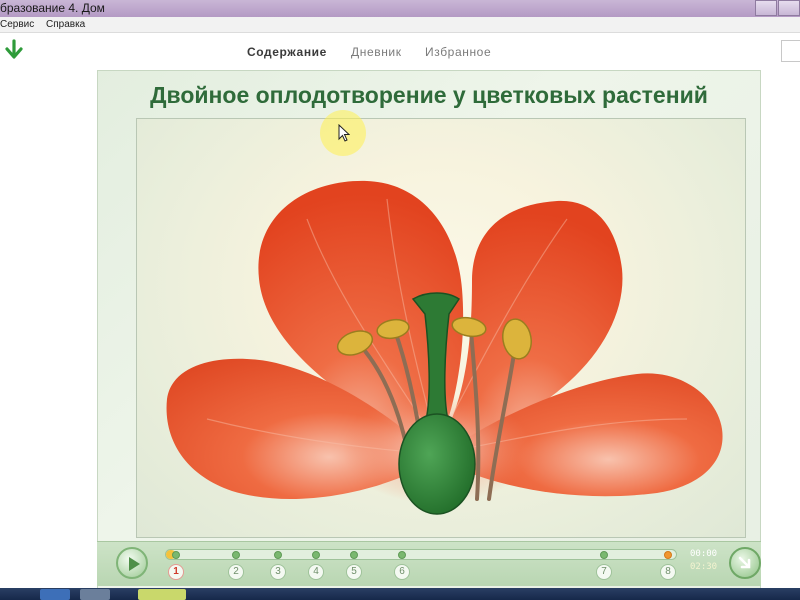 This screenshot has width=800, height=600. Describe the element at coordinates (316, 572) in the screenshot. I see `step-button: 4` at that location.